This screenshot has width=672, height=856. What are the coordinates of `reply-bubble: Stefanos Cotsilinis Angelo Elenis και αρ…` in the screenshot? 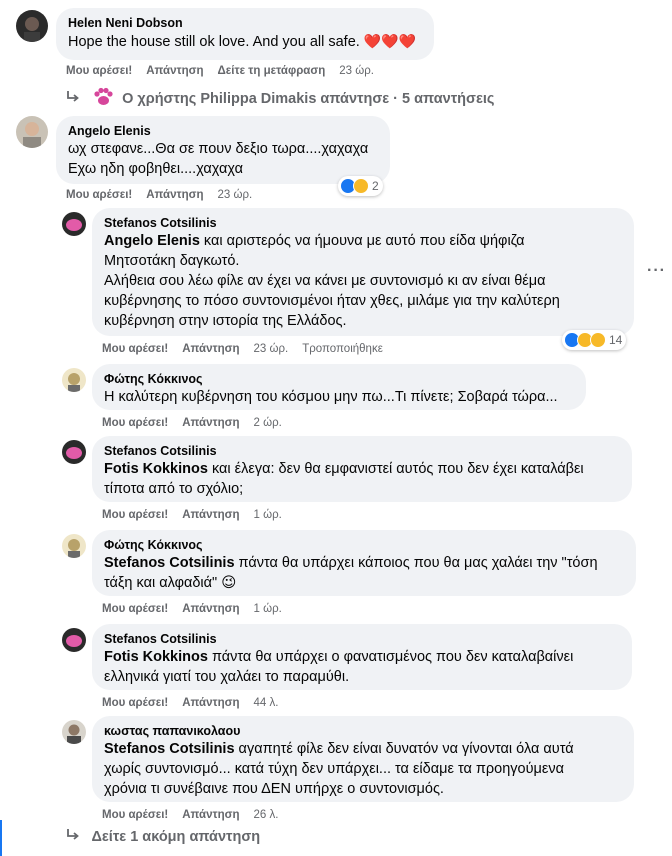 It's located at (363, 272).